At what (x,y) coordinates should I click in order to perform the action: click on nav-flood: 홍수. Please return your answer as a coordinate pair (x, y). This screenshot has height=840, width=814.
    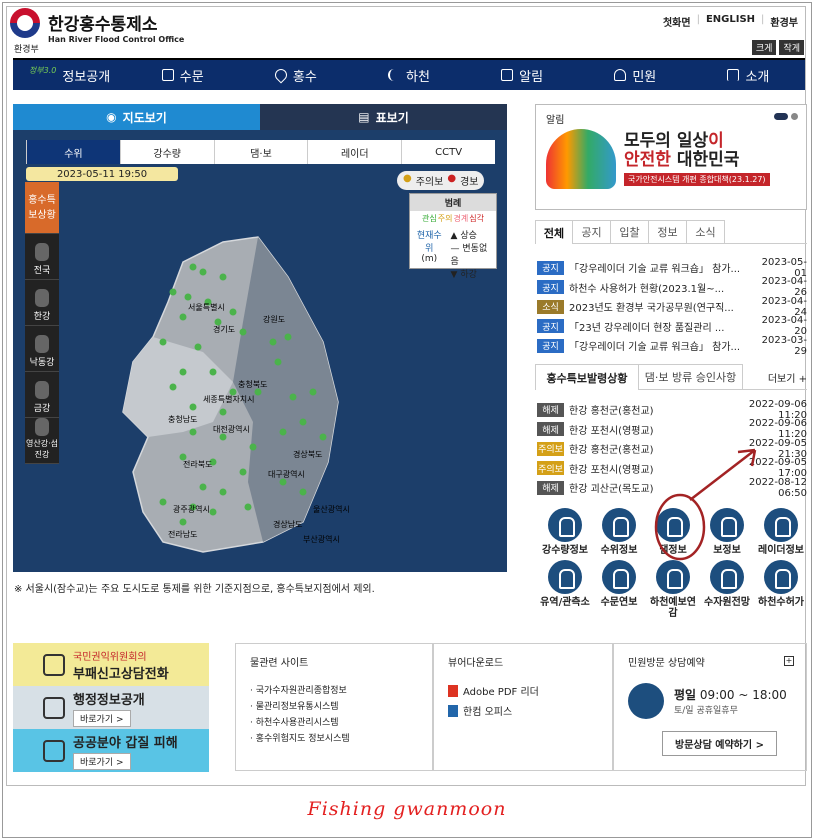
    Looking at the image, I should click on (295, 75).